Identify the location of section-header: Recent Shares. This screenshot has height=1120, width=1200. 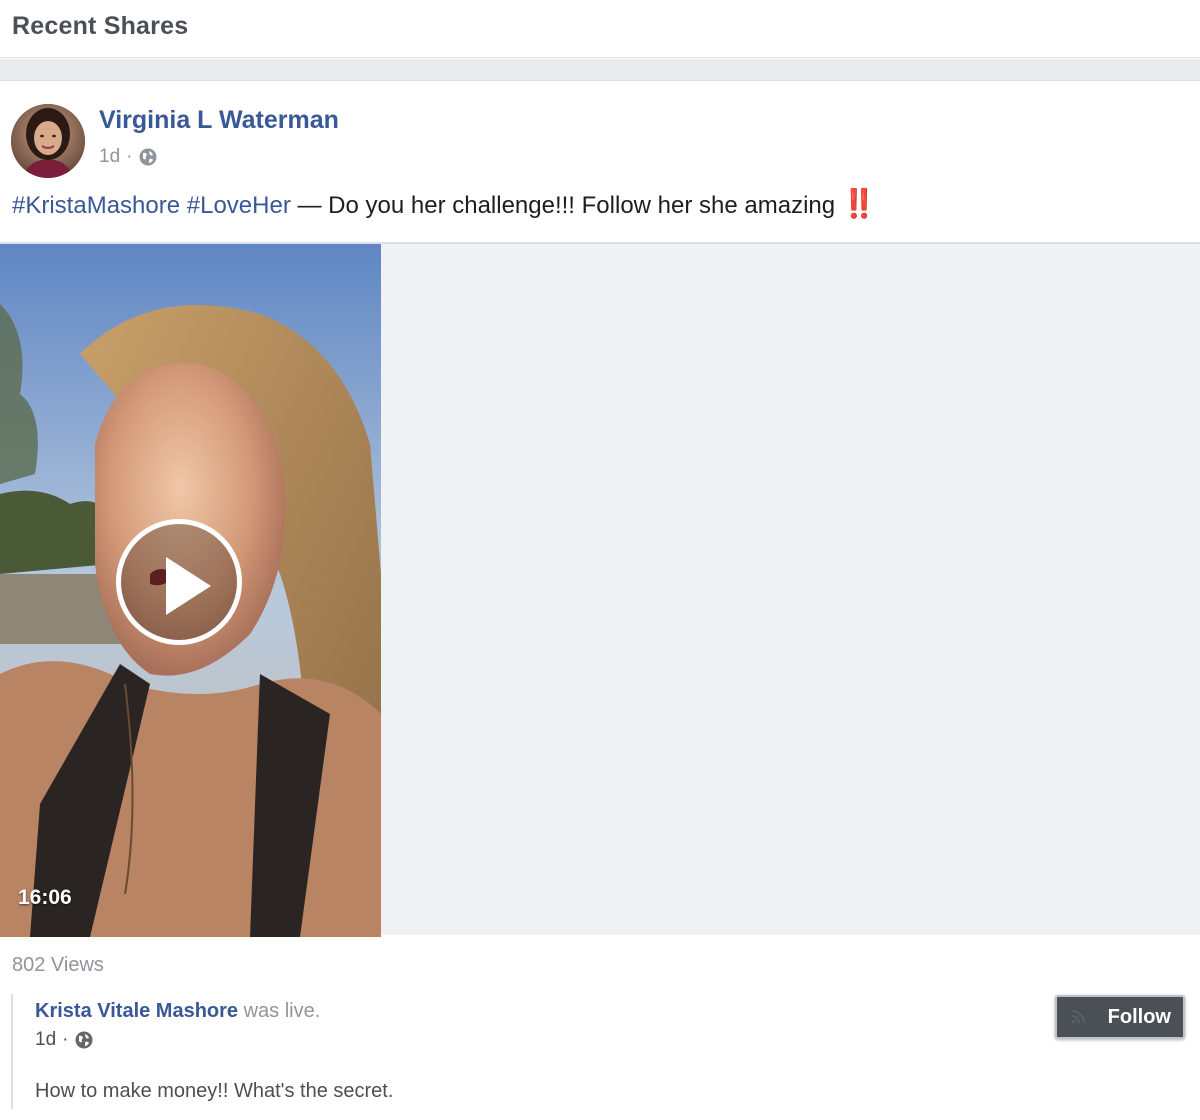
(600, 29).